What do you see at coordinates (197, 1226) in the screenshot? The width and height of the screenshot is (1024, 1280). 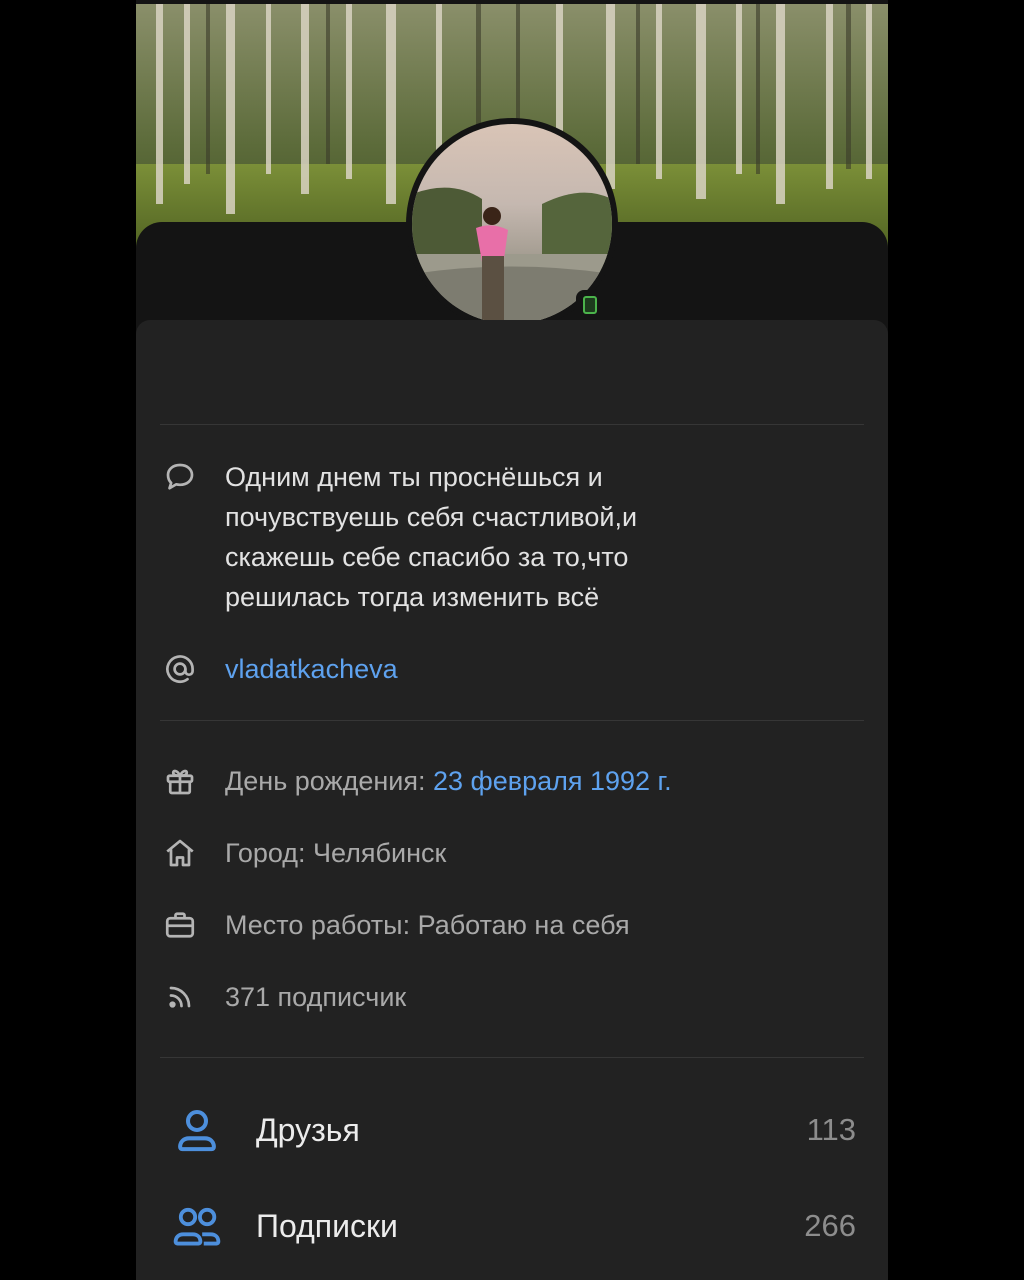 I see `users-icon` at bounding box center [197, 1226].